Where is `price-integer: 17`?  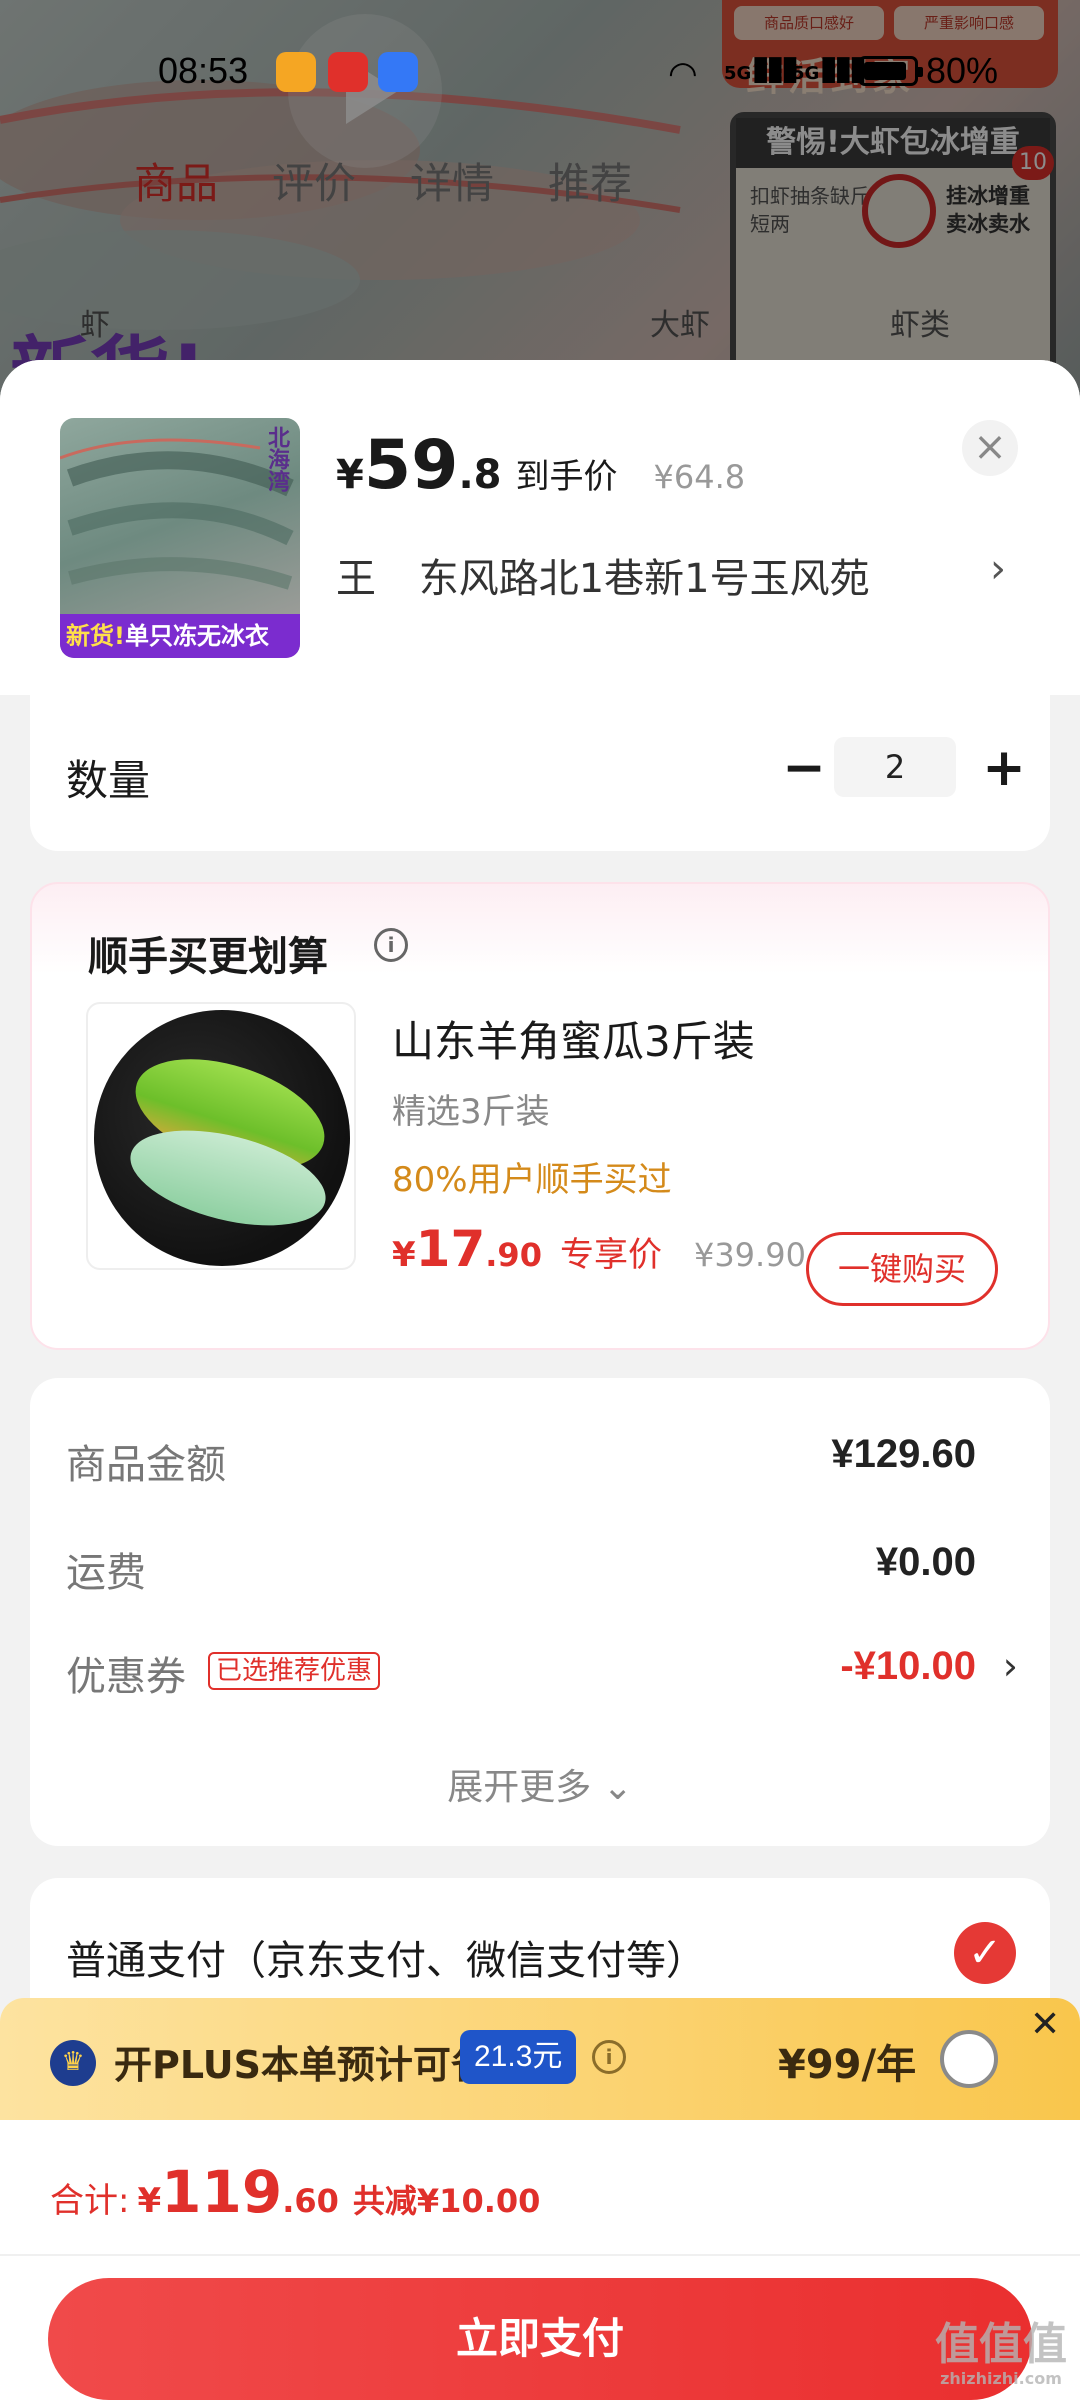
price-integer: 17 is located at coordinates (450, 1249).